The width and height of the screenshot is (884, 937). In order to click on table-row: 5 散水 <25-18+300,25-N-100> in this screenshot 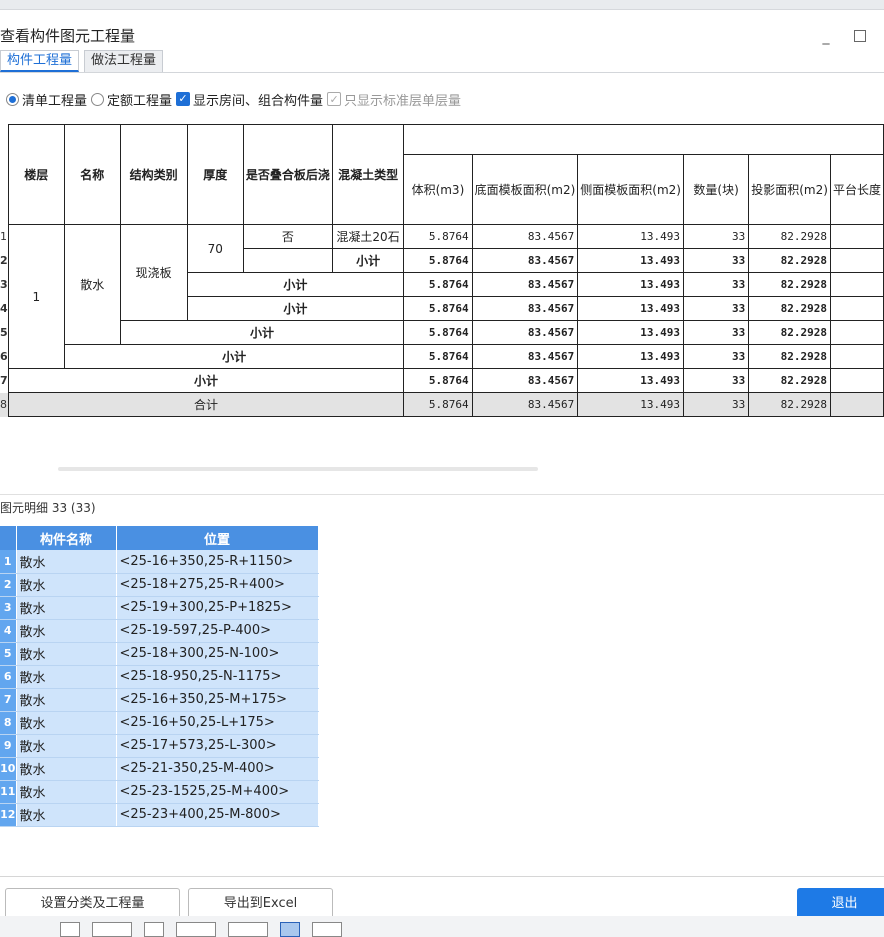, I will do `click(159, 654)`.